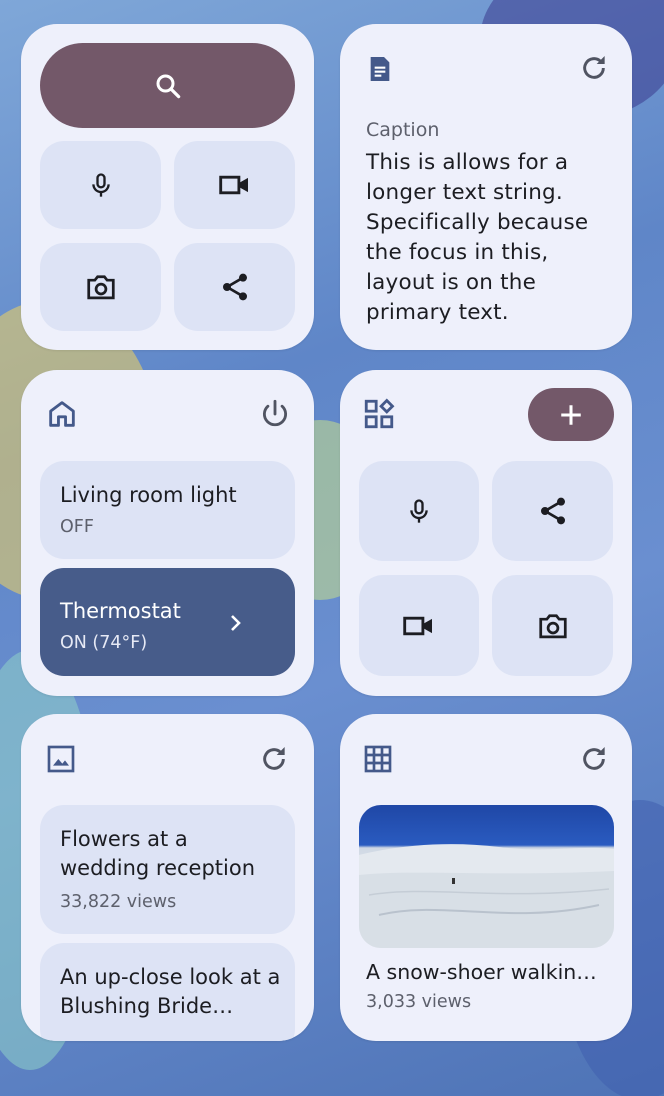 The width and height of the screenshot is (664, 1096). I want to click on camera-button, so click(100, 287).